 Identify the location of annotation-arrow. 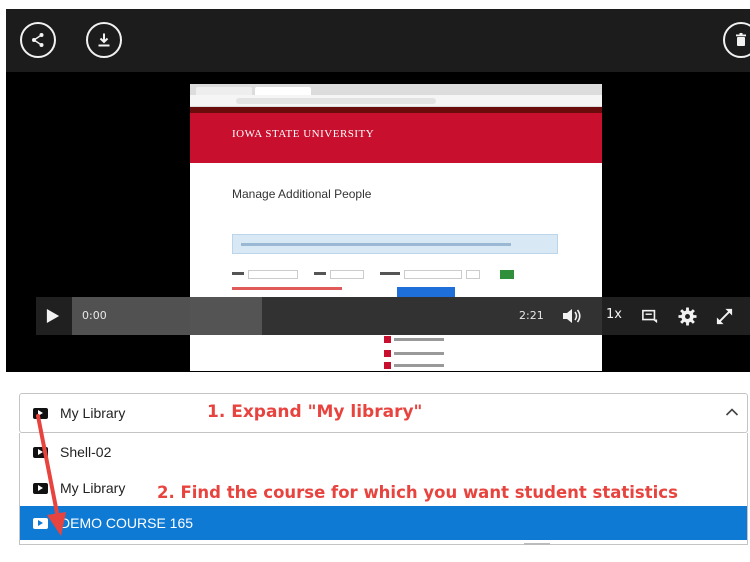
(51, 475).